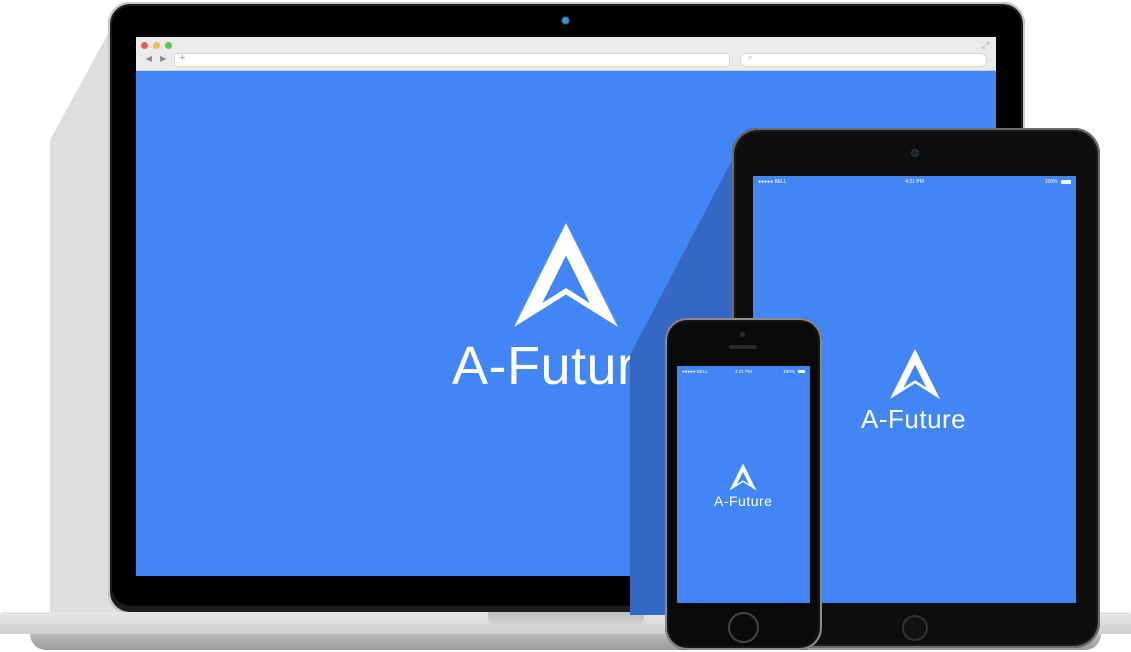 The height and width of the screenshot is (652, 1131). Describe the element at coordinates (915, 153) in the screenshot. I see `tablet-camera-icon` at that location.